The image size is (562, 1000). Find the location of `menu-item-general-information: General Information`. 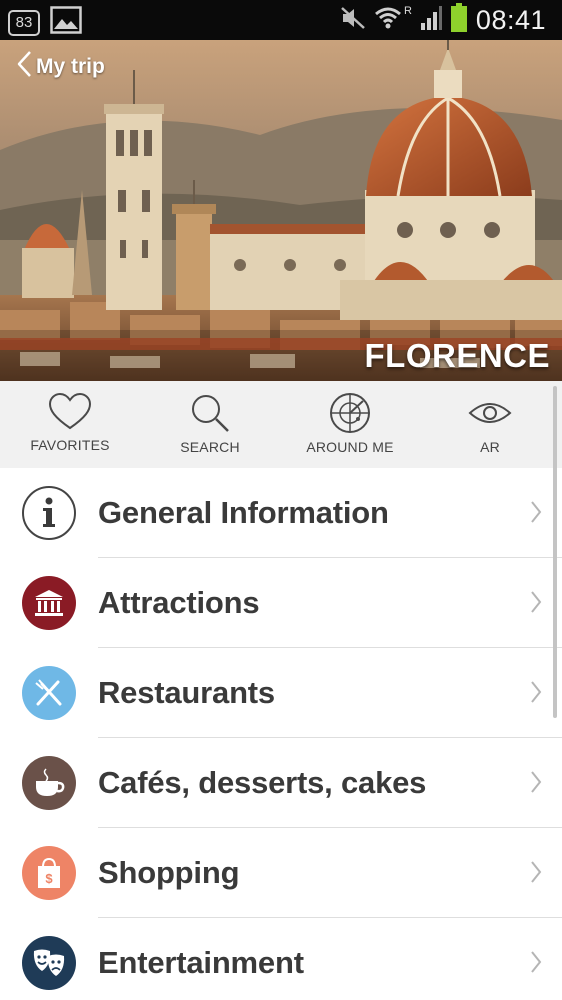

menu-item-general-information: General Information is located at coordinates (281, 513).